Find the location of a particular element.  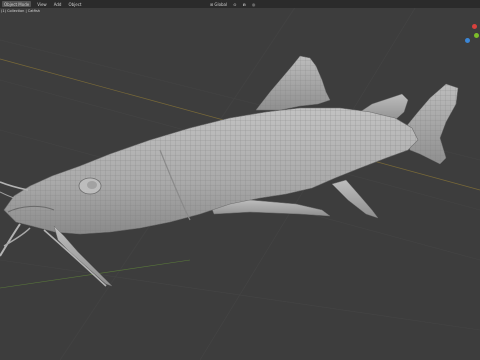

transform-orientation-dropdown: ⊞ Global is located at coordinates (218, 4).